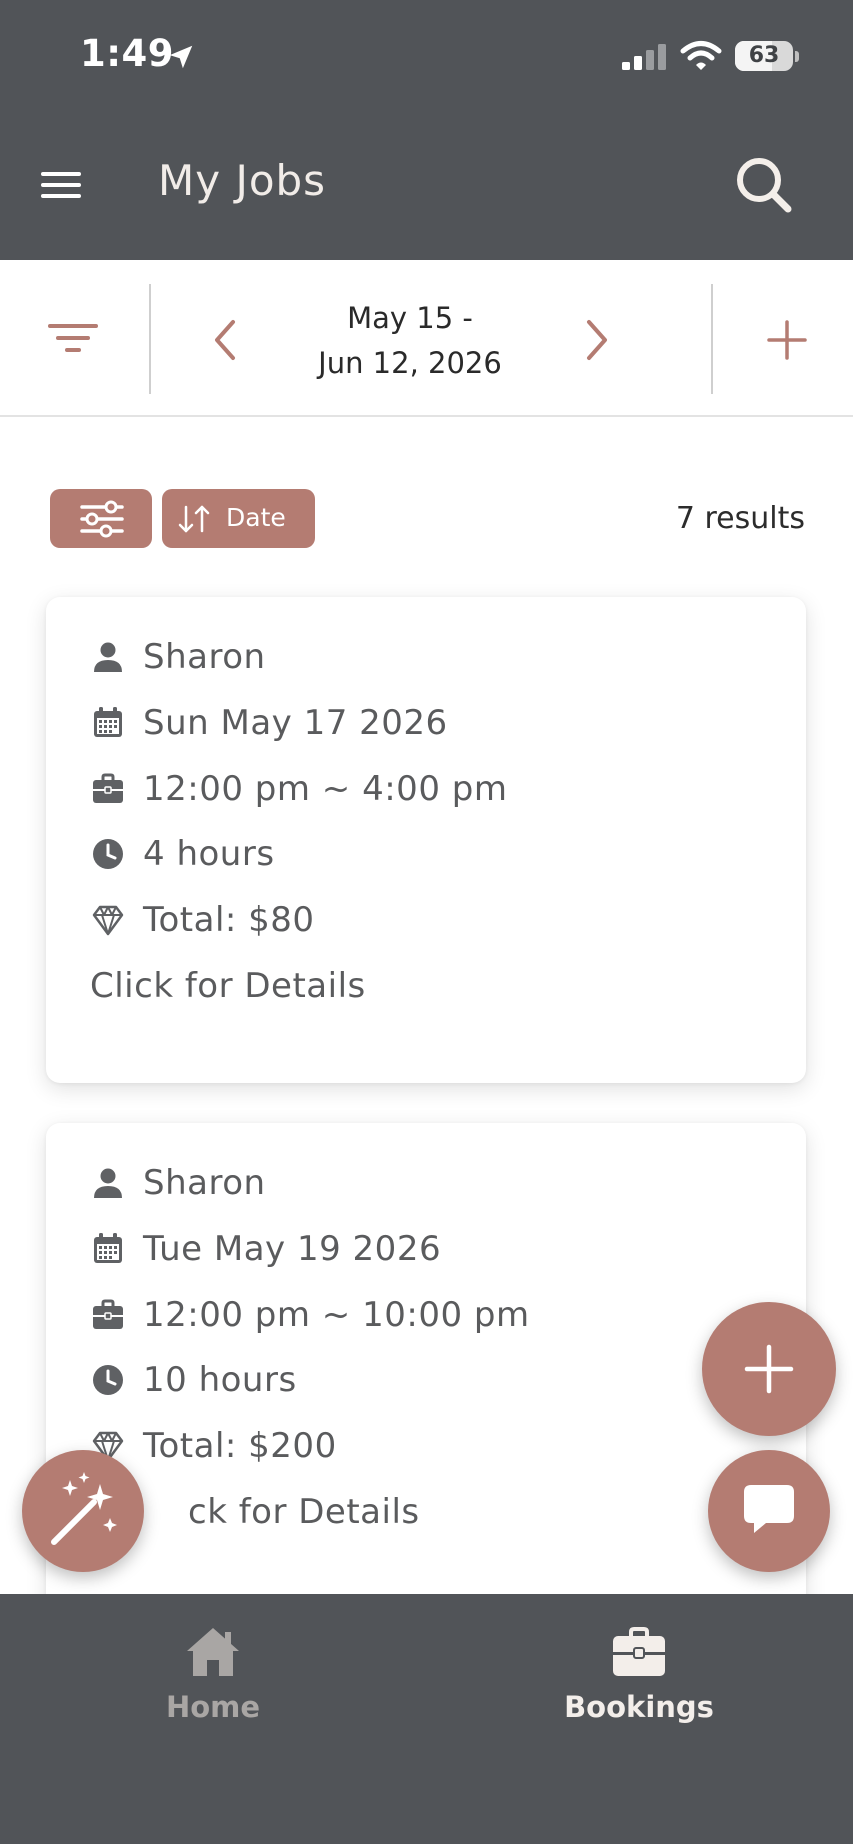 This screenshot has height=1844, width=853. Describe the element at coordinates (410, 318) in the screenshot. I see `date-range-start: May 15 -` at that location.